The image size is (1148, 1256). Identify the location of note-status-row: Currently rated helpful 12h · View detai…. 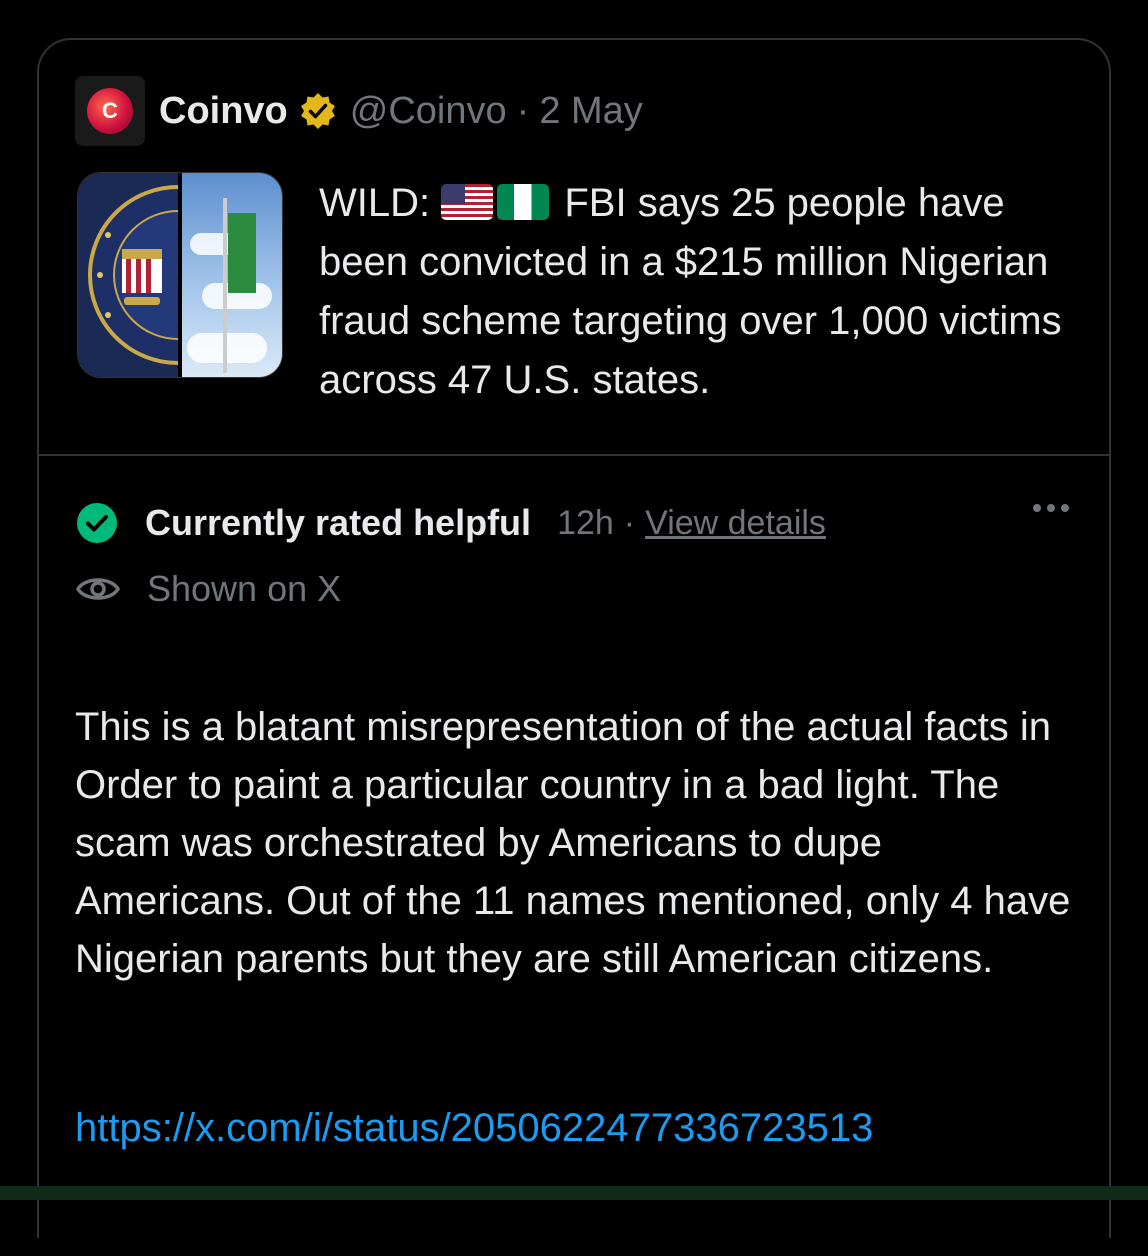
(450, 523).